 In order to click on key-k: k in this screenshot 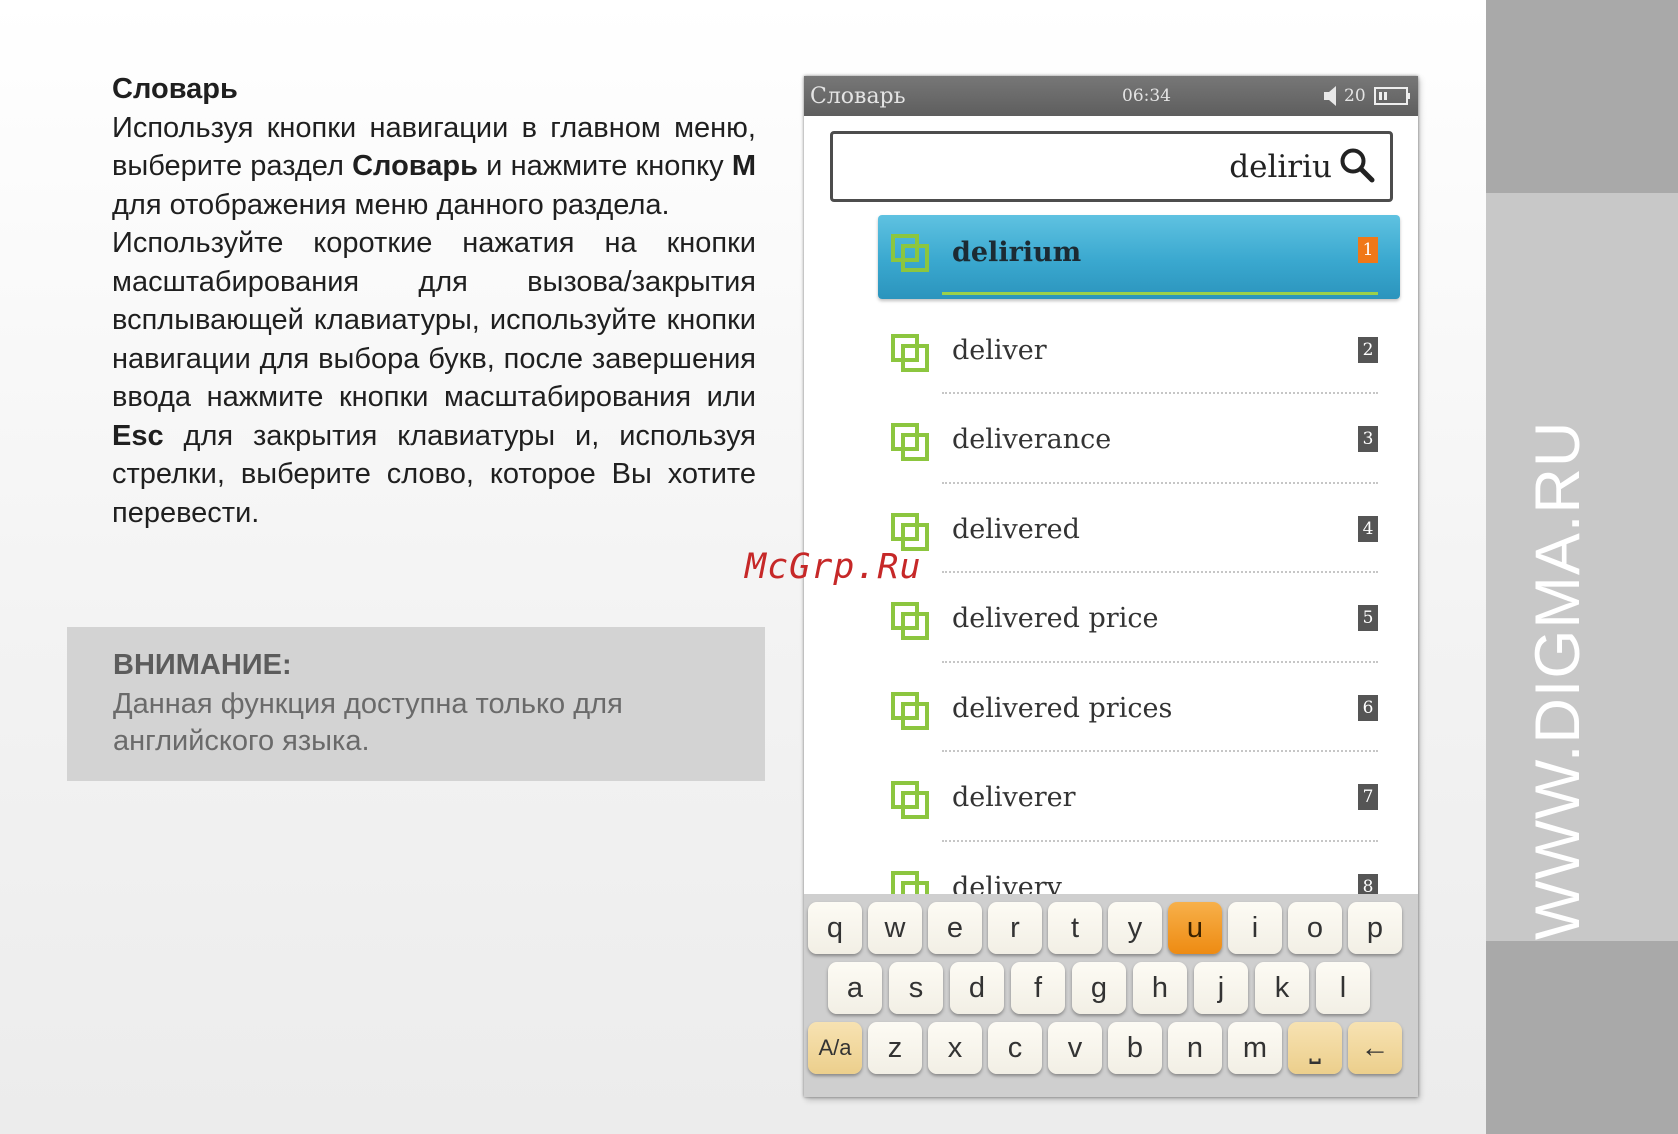, I will do `click(1282, 988)`.